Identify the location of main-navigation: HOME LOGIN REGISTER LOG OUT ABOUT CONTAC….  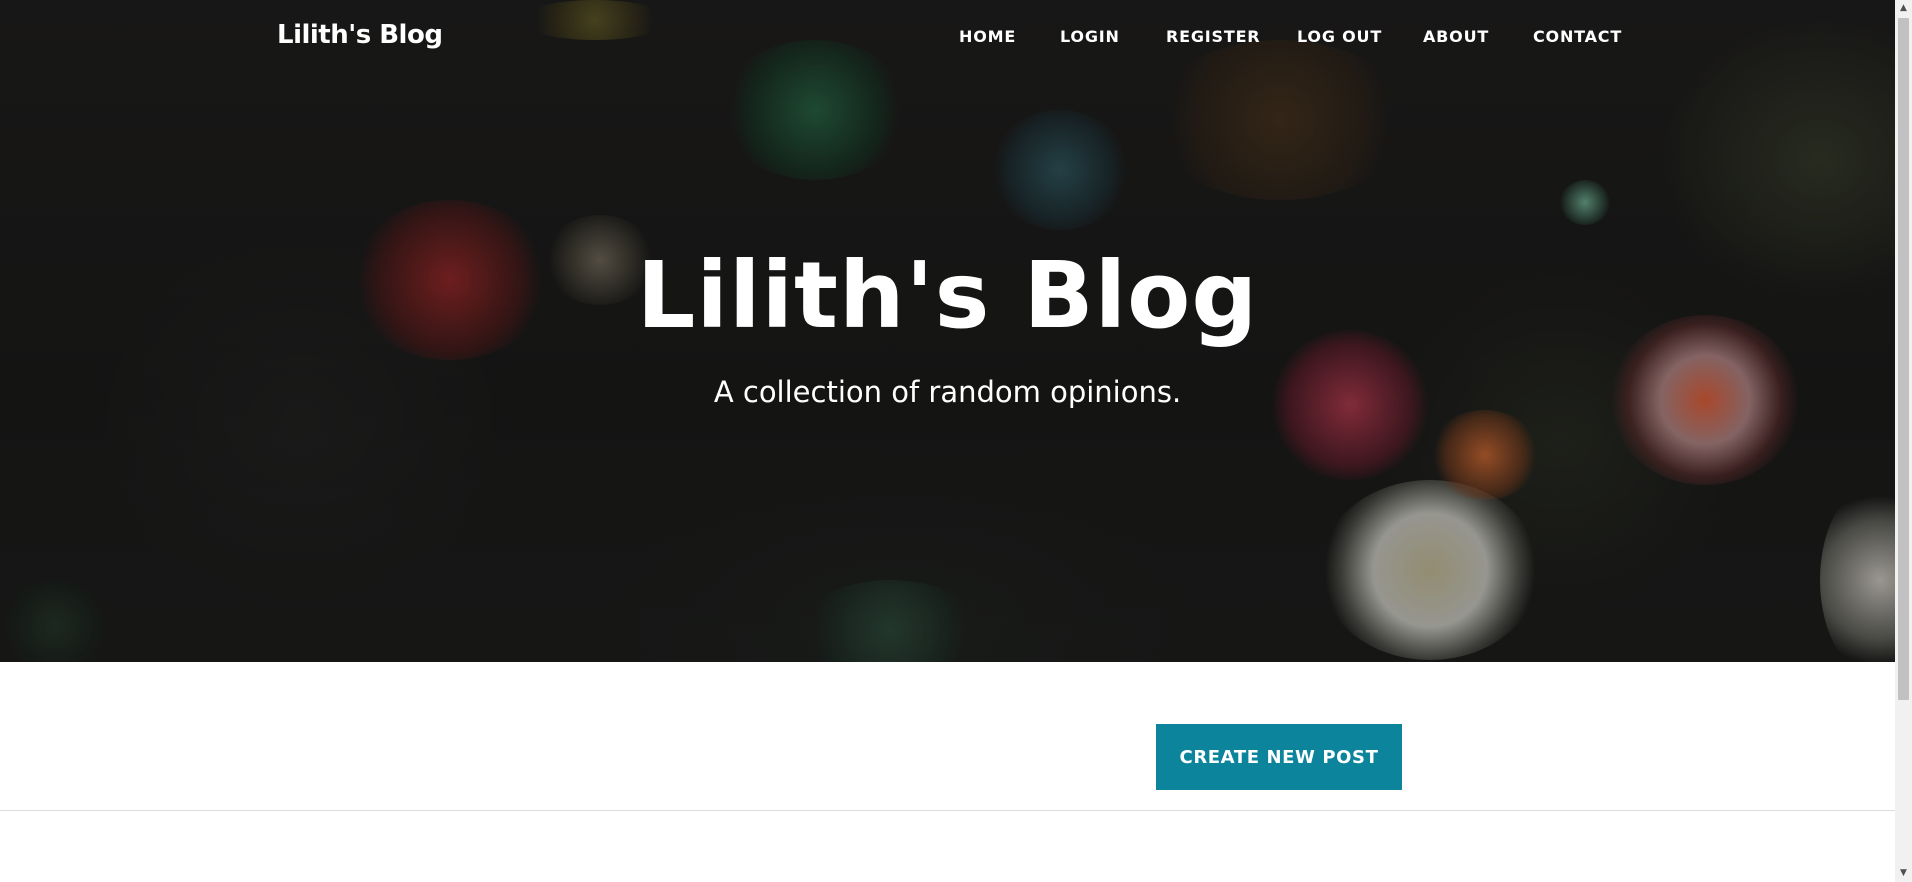
(947, 39).